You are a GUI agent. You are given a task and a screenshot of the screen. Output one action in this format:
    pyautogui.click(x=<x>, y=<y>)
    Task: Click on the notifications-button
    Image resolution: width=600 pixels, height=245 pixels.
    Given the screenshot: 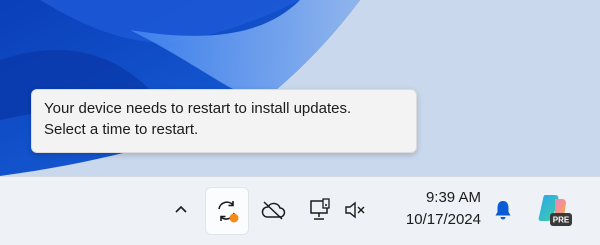 What is the action you would take?
    pyautogui.click(x=503, y=210)
    